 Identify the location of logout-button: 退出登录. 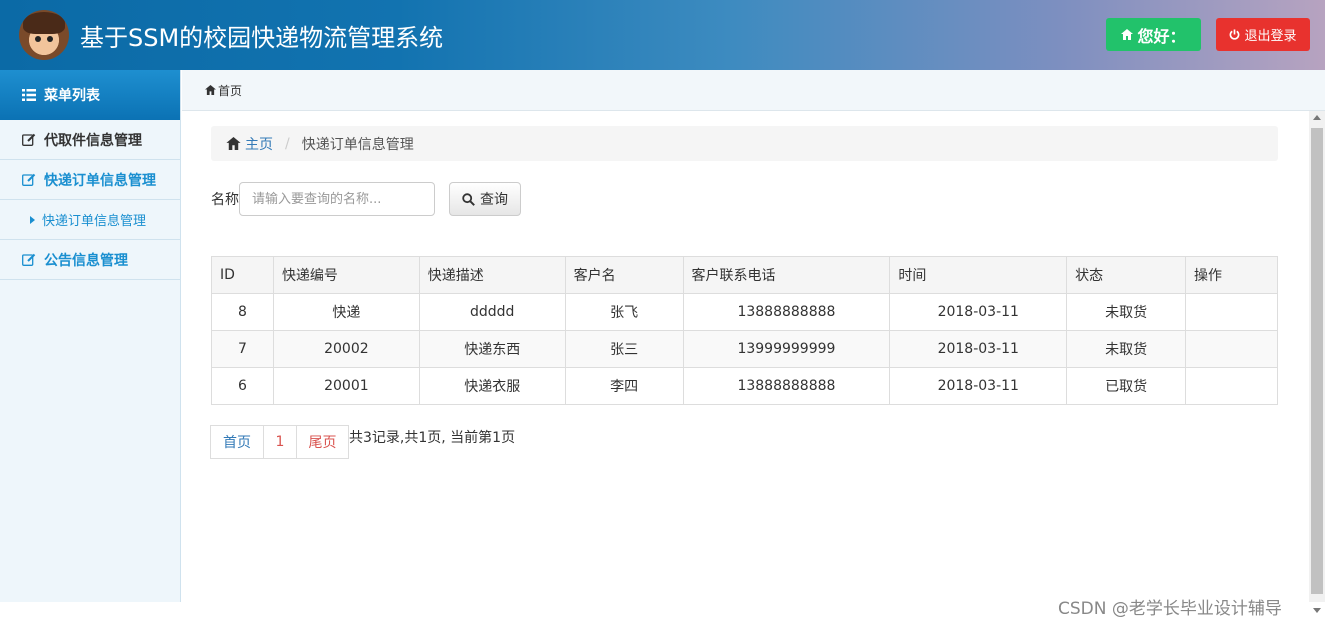
(1263, 34).